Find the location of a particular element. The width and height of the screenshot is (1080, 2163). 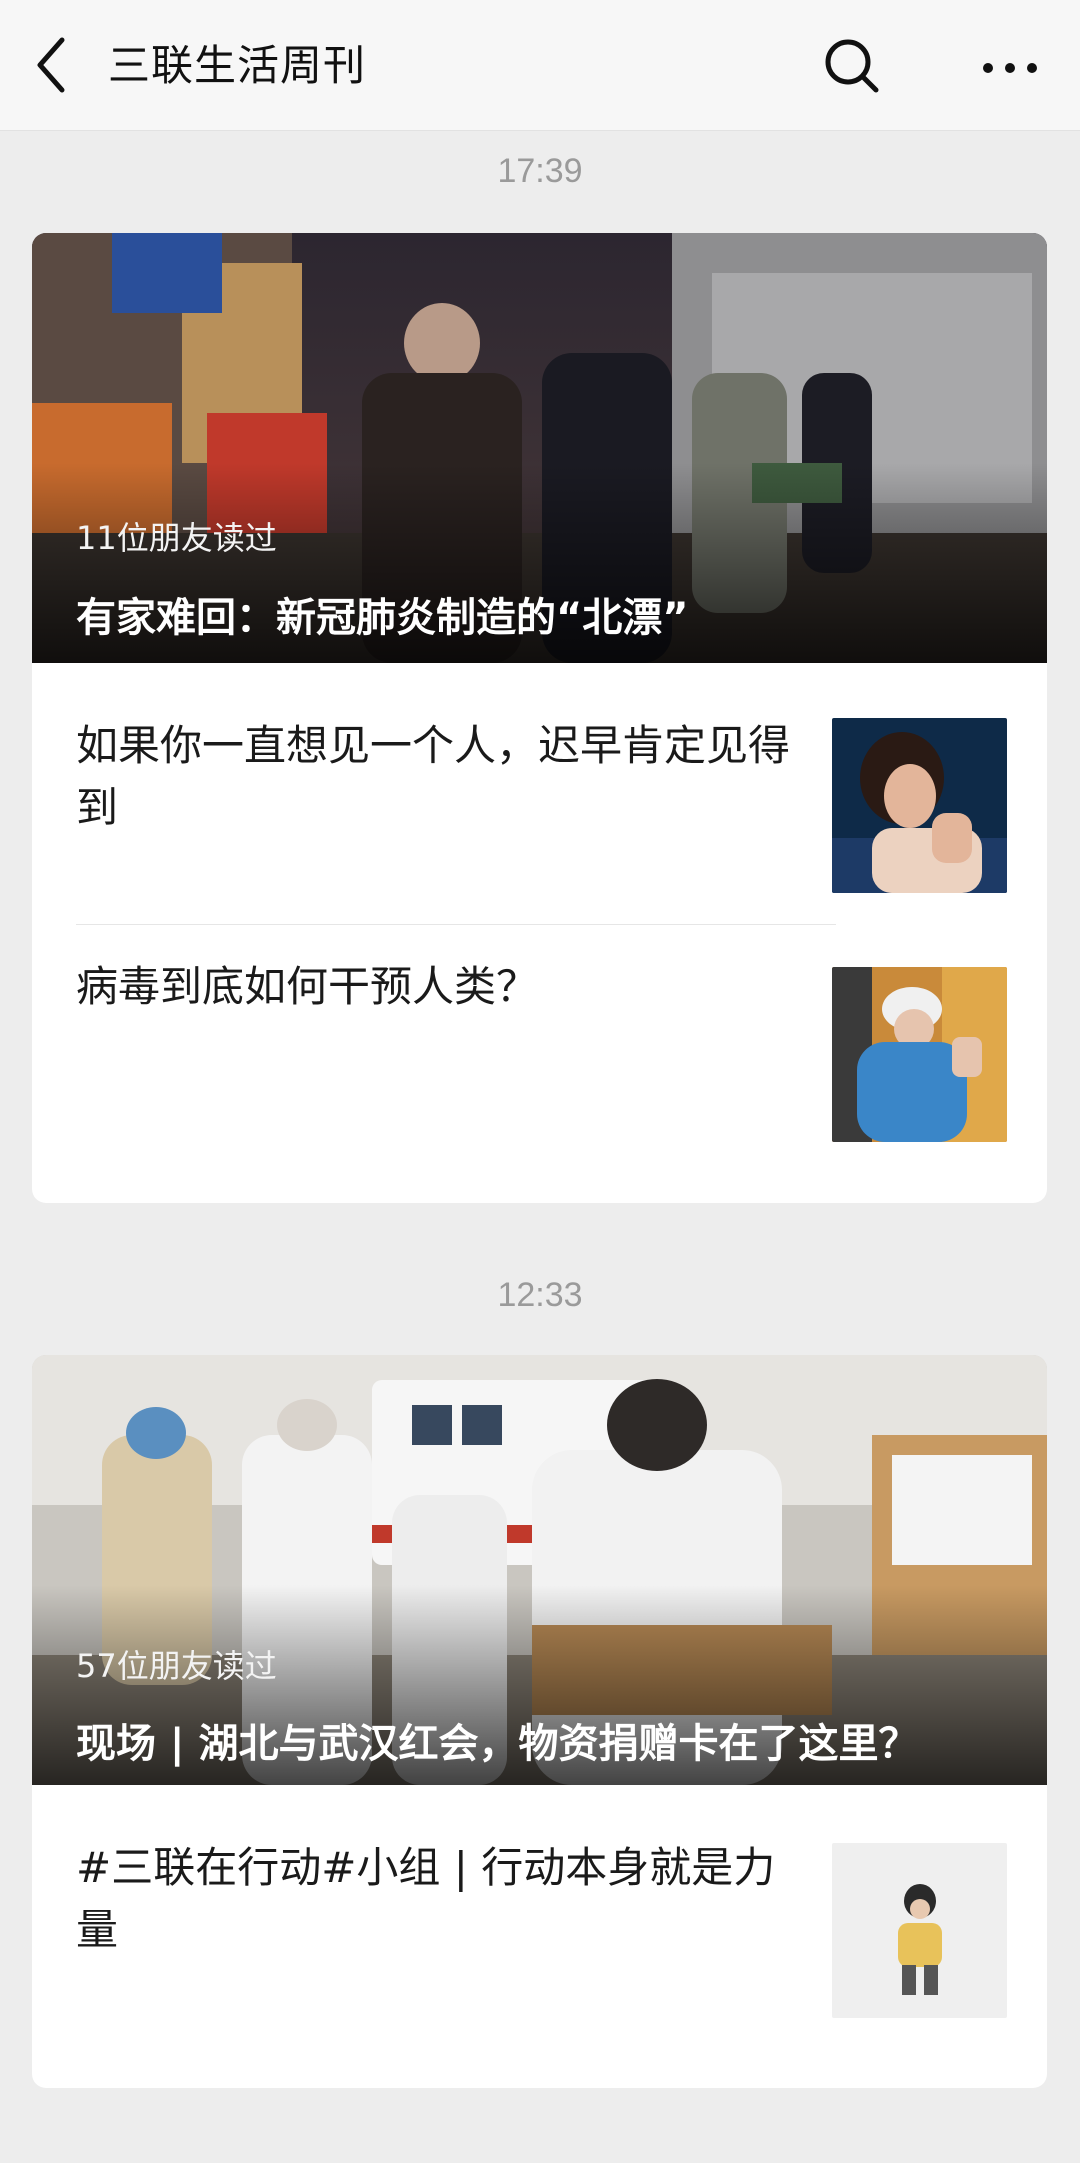

friends-read-count: 57位朋友读过 is located at coordinates (176, 1666).